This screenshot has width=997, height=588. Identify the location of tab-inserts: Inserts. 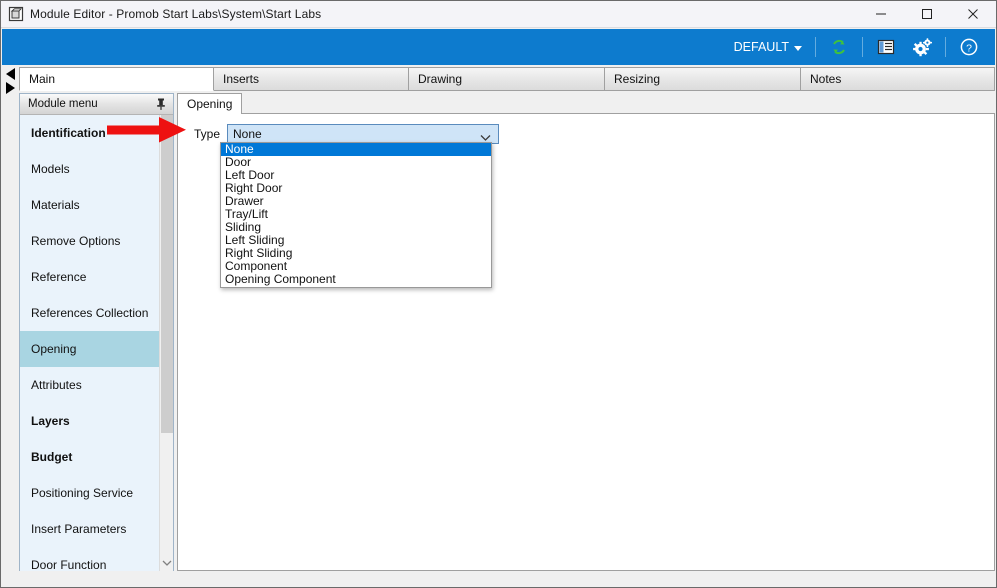
(311, 79).